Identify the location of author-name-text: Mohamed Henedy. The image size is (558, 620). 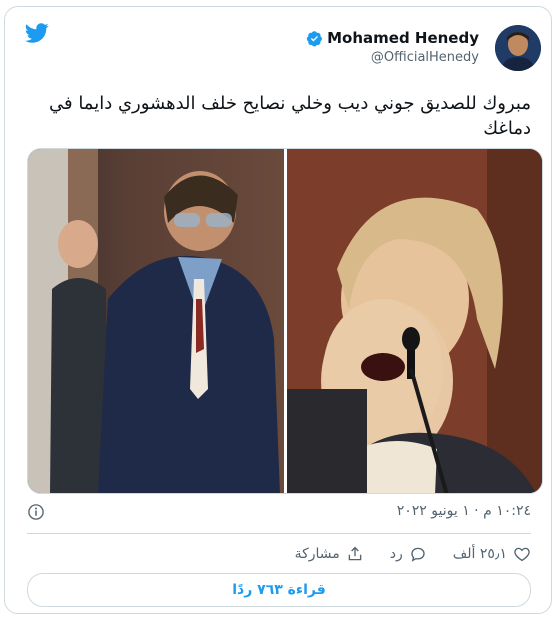
(403, 38).